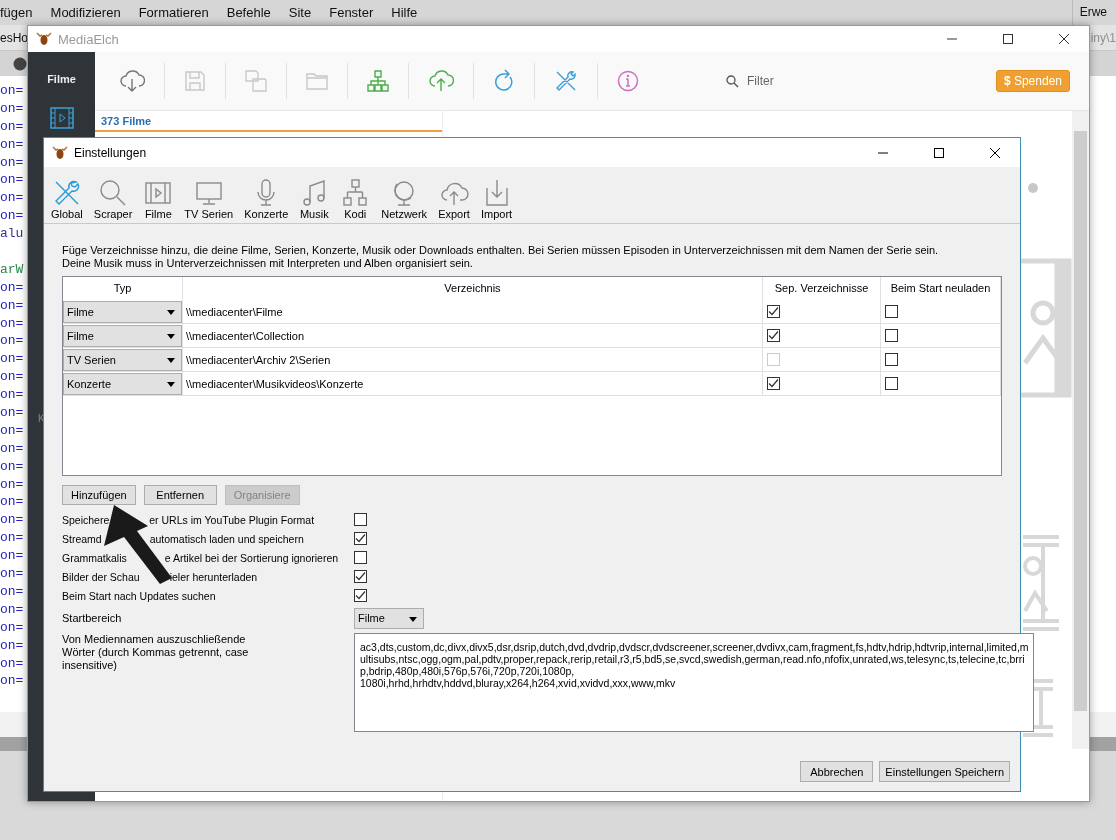 This screenshot has width=1116, height=840. What do you see at coordinates (101, 576) in the screenshot?
I see `option-label: Bilder der Schau` at bounding box center [101, 576].